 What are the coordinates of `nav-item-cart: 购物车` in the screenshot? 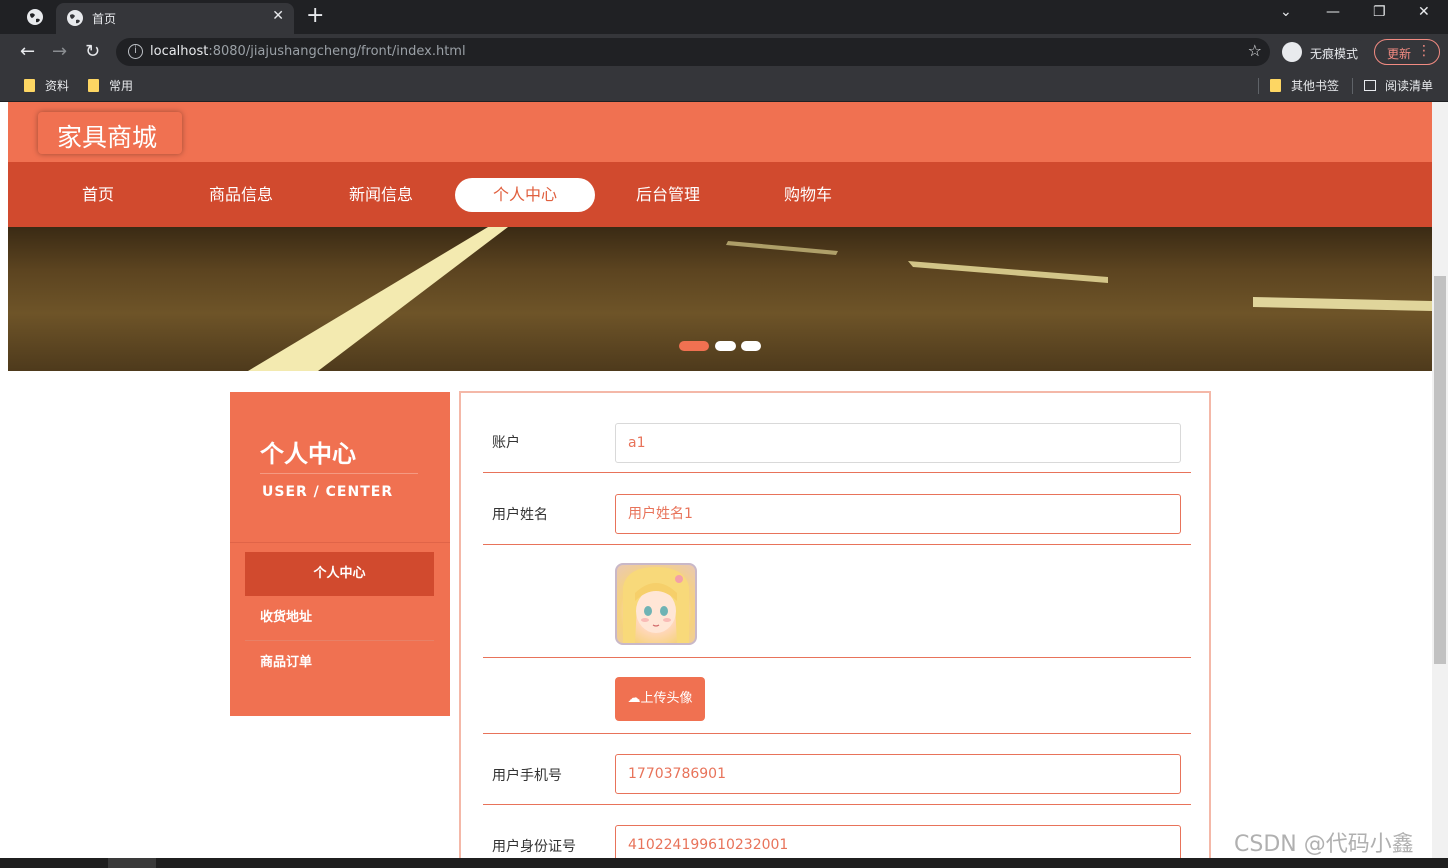 It's located at (808, 195).